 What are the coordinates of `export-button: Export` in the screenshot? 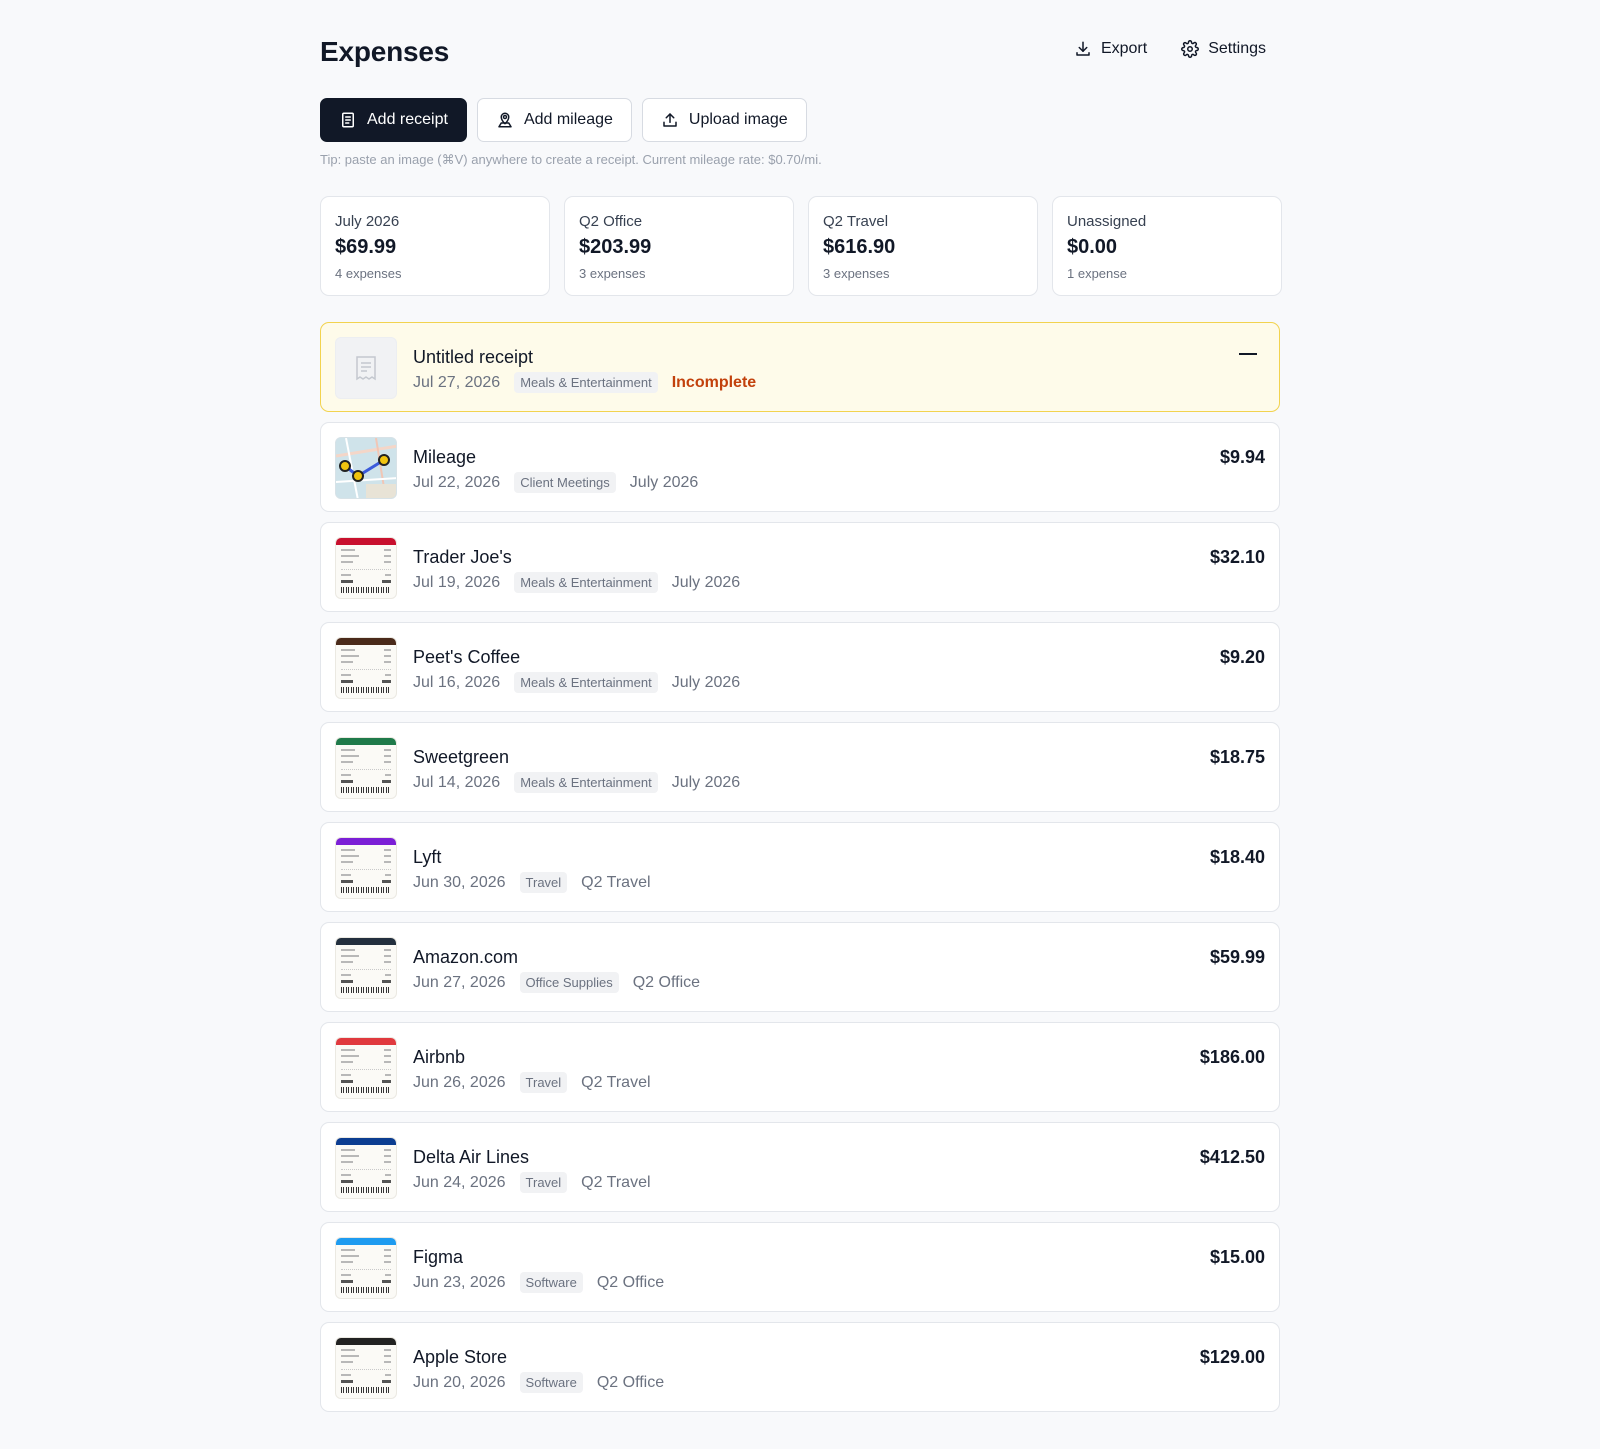 It's located at (1110, 49).